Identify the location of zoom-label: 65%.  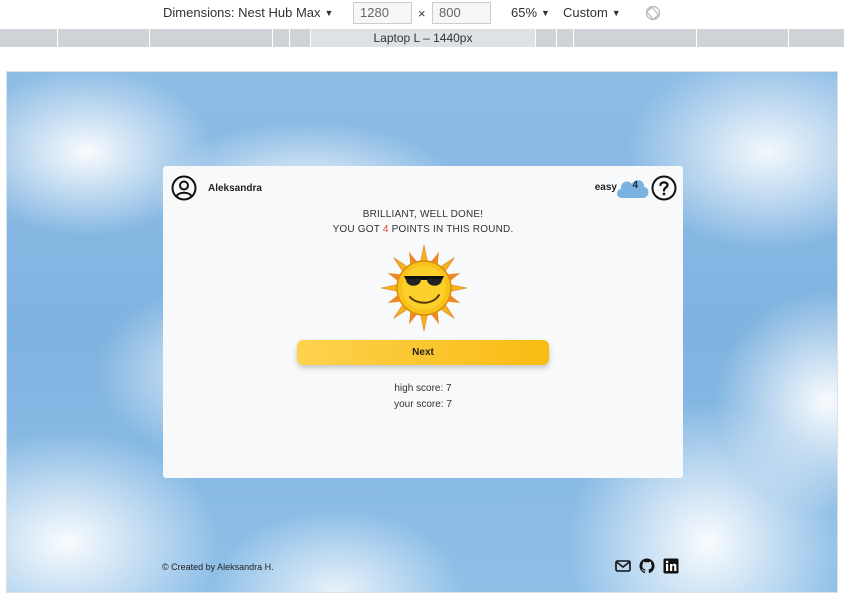
(524, 12).